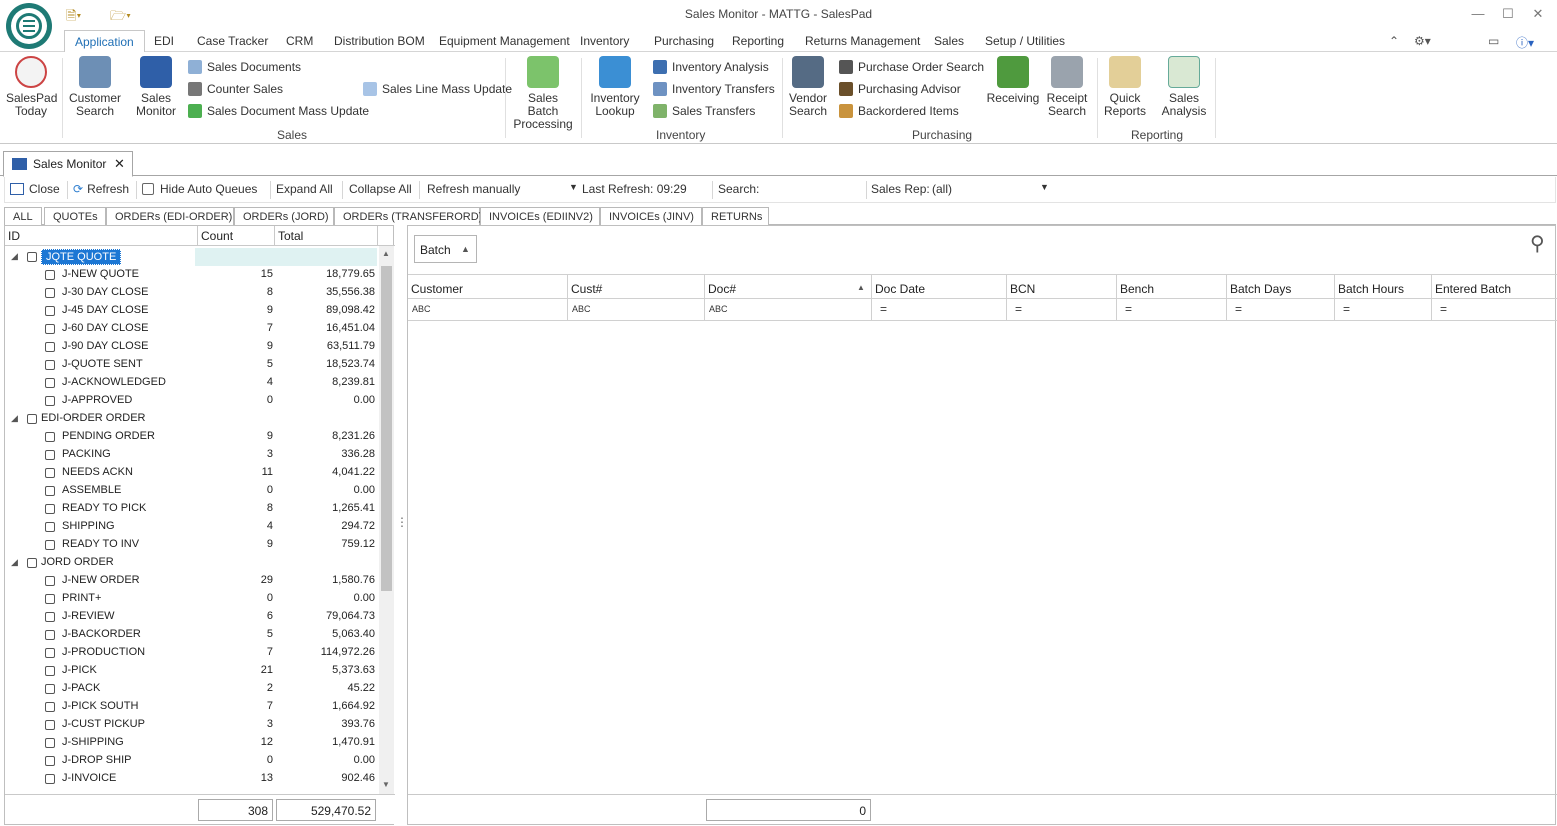  What do you see at coordinates (808, 87) in the screenshot?
I see `vendor-search-button: Vendor Search` at bounding box center [808, 87].